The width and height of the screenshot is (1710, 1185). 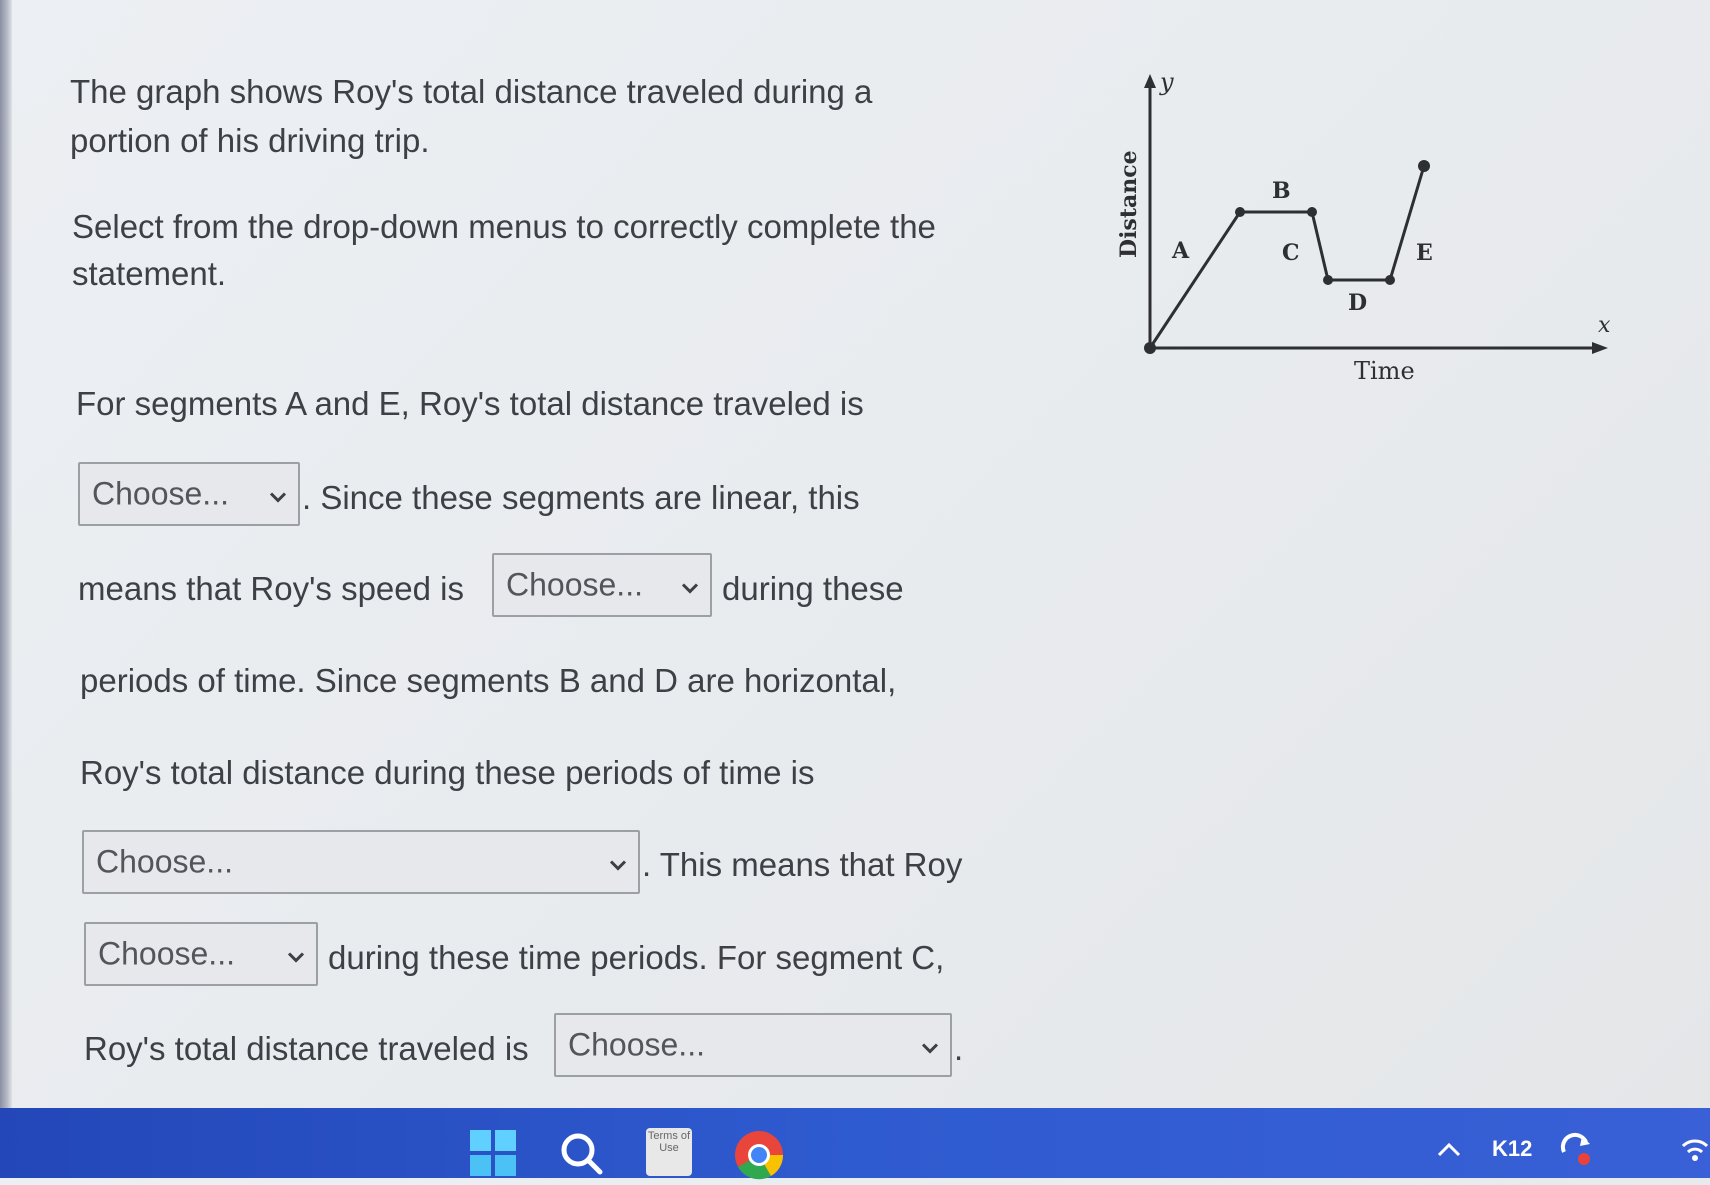 I want to click on search-icon, so click(x=581, y=1155).